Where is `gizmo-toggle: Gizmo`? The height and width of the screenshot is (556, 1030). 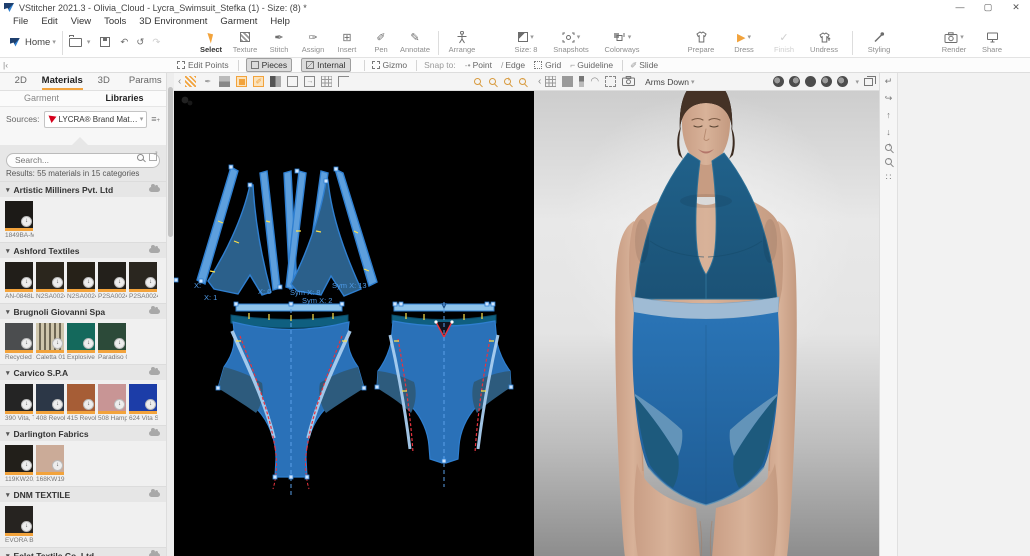 gizmo-toggle: Gizmo is located at coordinates (389, 65).